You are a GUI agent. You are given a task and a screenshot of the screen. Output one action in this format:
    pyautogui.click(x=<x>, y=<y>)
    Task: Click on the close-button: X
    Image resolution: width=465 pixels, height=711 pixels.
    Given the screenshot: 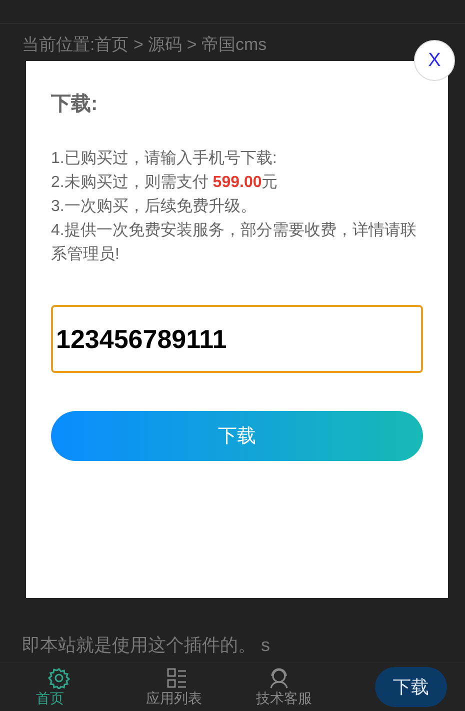 What is the action you would take?
    pyautogui.click(x=434, y=60)
    